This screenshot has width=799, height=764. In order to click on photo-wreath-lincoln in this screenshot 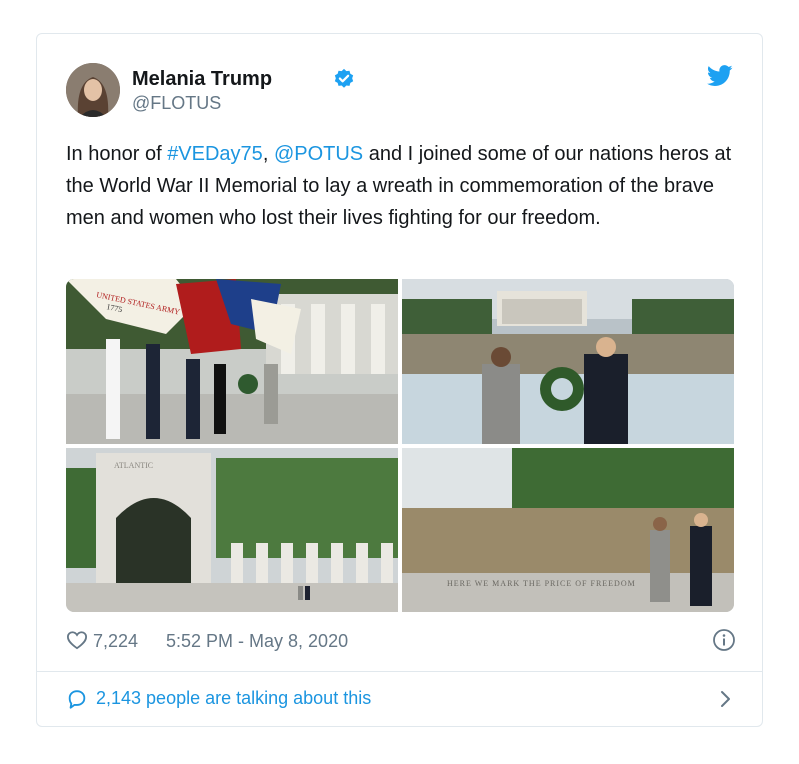, I will do `click(568, 361)`.